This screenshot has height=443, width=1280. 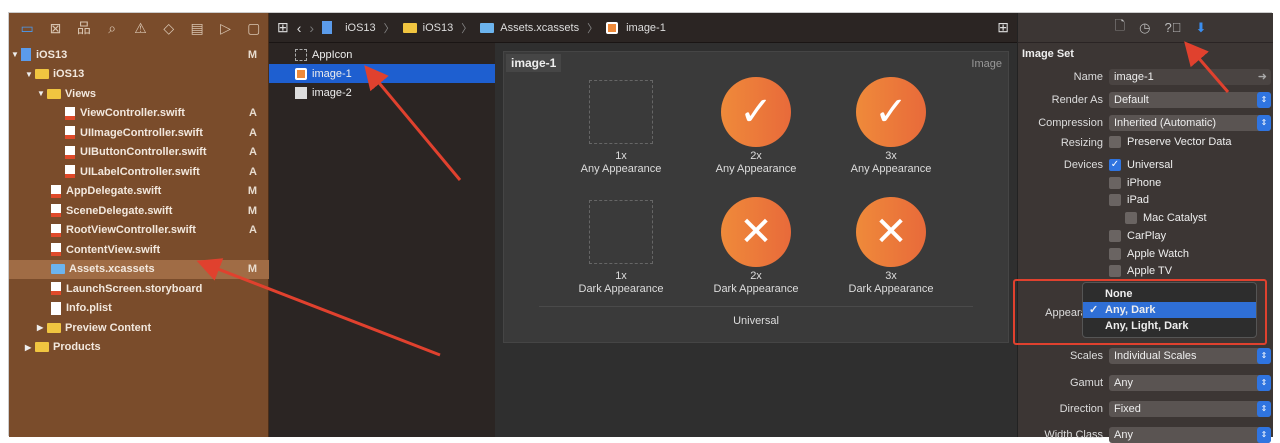 What do you see at coordinates (139, 152) in the screenshot?
I see `tree-item: UIButtonController.swift A` at bounding box center [139, 152].